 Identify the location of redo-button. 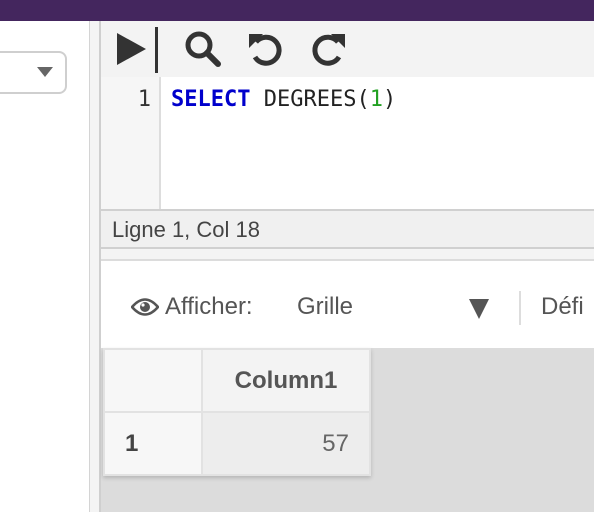
(328, 49).